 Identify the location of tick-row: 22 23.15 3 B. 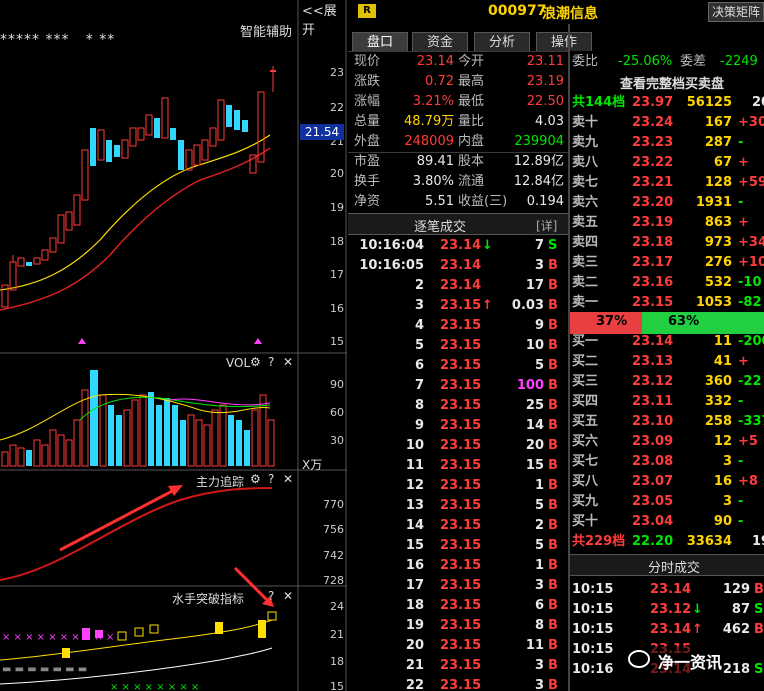
(459, 683).